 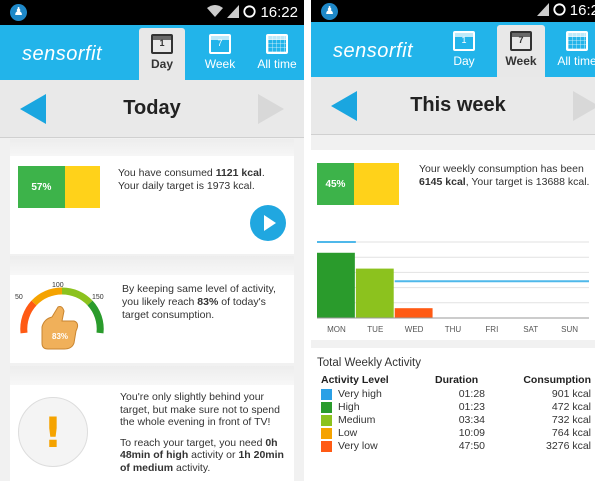 What do you see at coordinates (152, 109) in the screenshot?
I see `date-navigator: Today` at bounding box center [152, 109].